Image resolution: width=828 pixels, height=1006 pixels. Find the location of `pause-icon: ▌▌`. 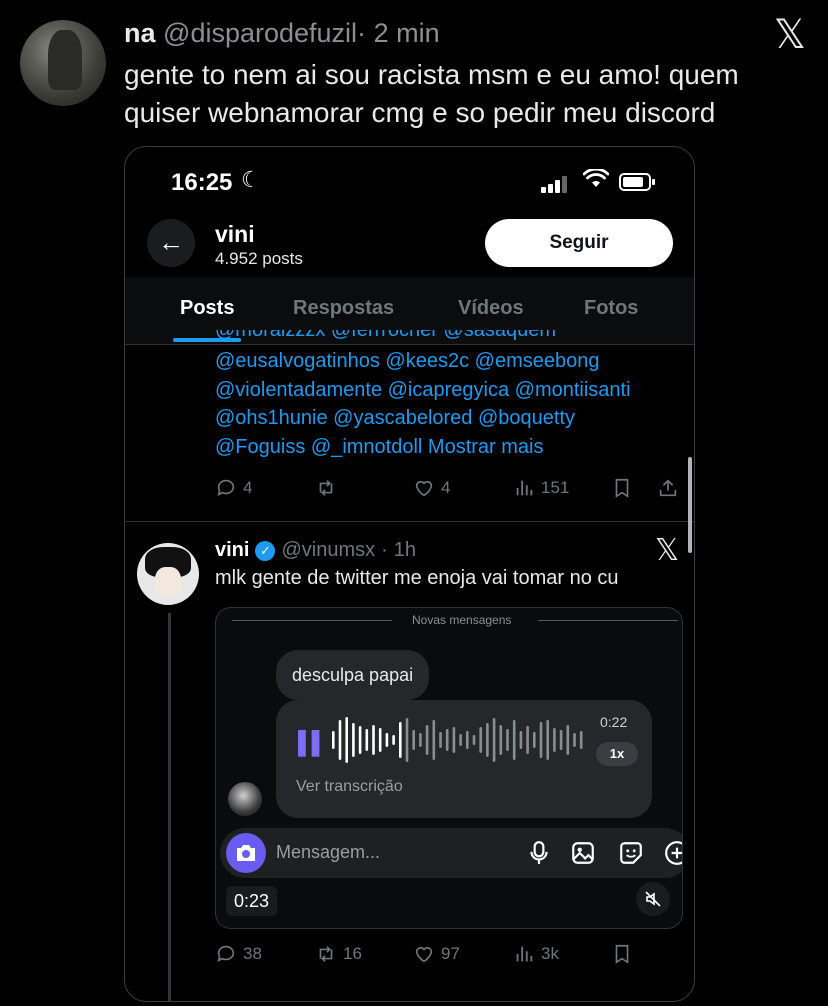

pause-icon: ▌▌ is located at coordinates (312, 743).